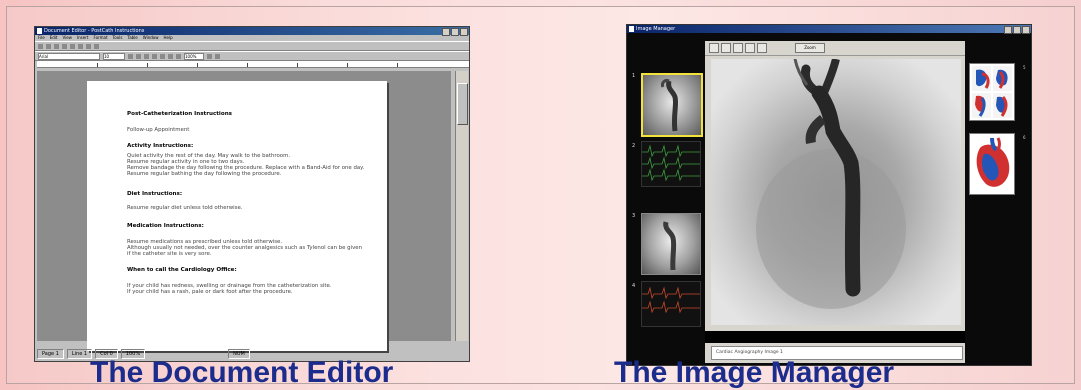 This screenshot has height=390, width=1081. I want to click on viewer-strip, so click(835, 337).